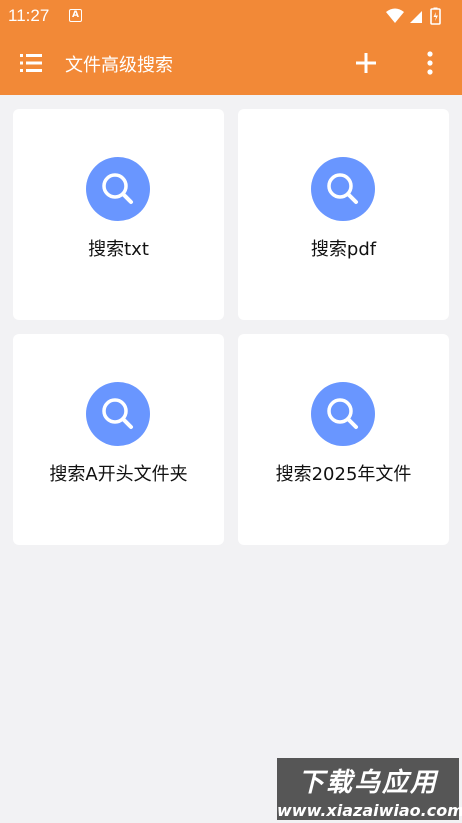 Image resolution: width=462 pixels, height=823 pixels. What do you see at coordinates (29, 15) in the screenshot?
I see `status-time: 11:27` at bounding box center [29, 15].